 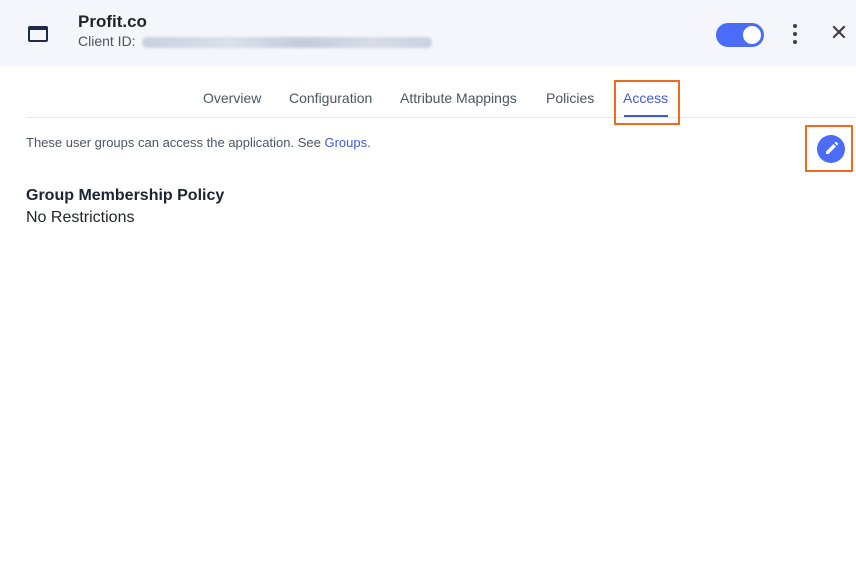 What do you see at coordinates (38, 34) in the screenshot?
I see `window-icon` at bounding box center [38, 34].